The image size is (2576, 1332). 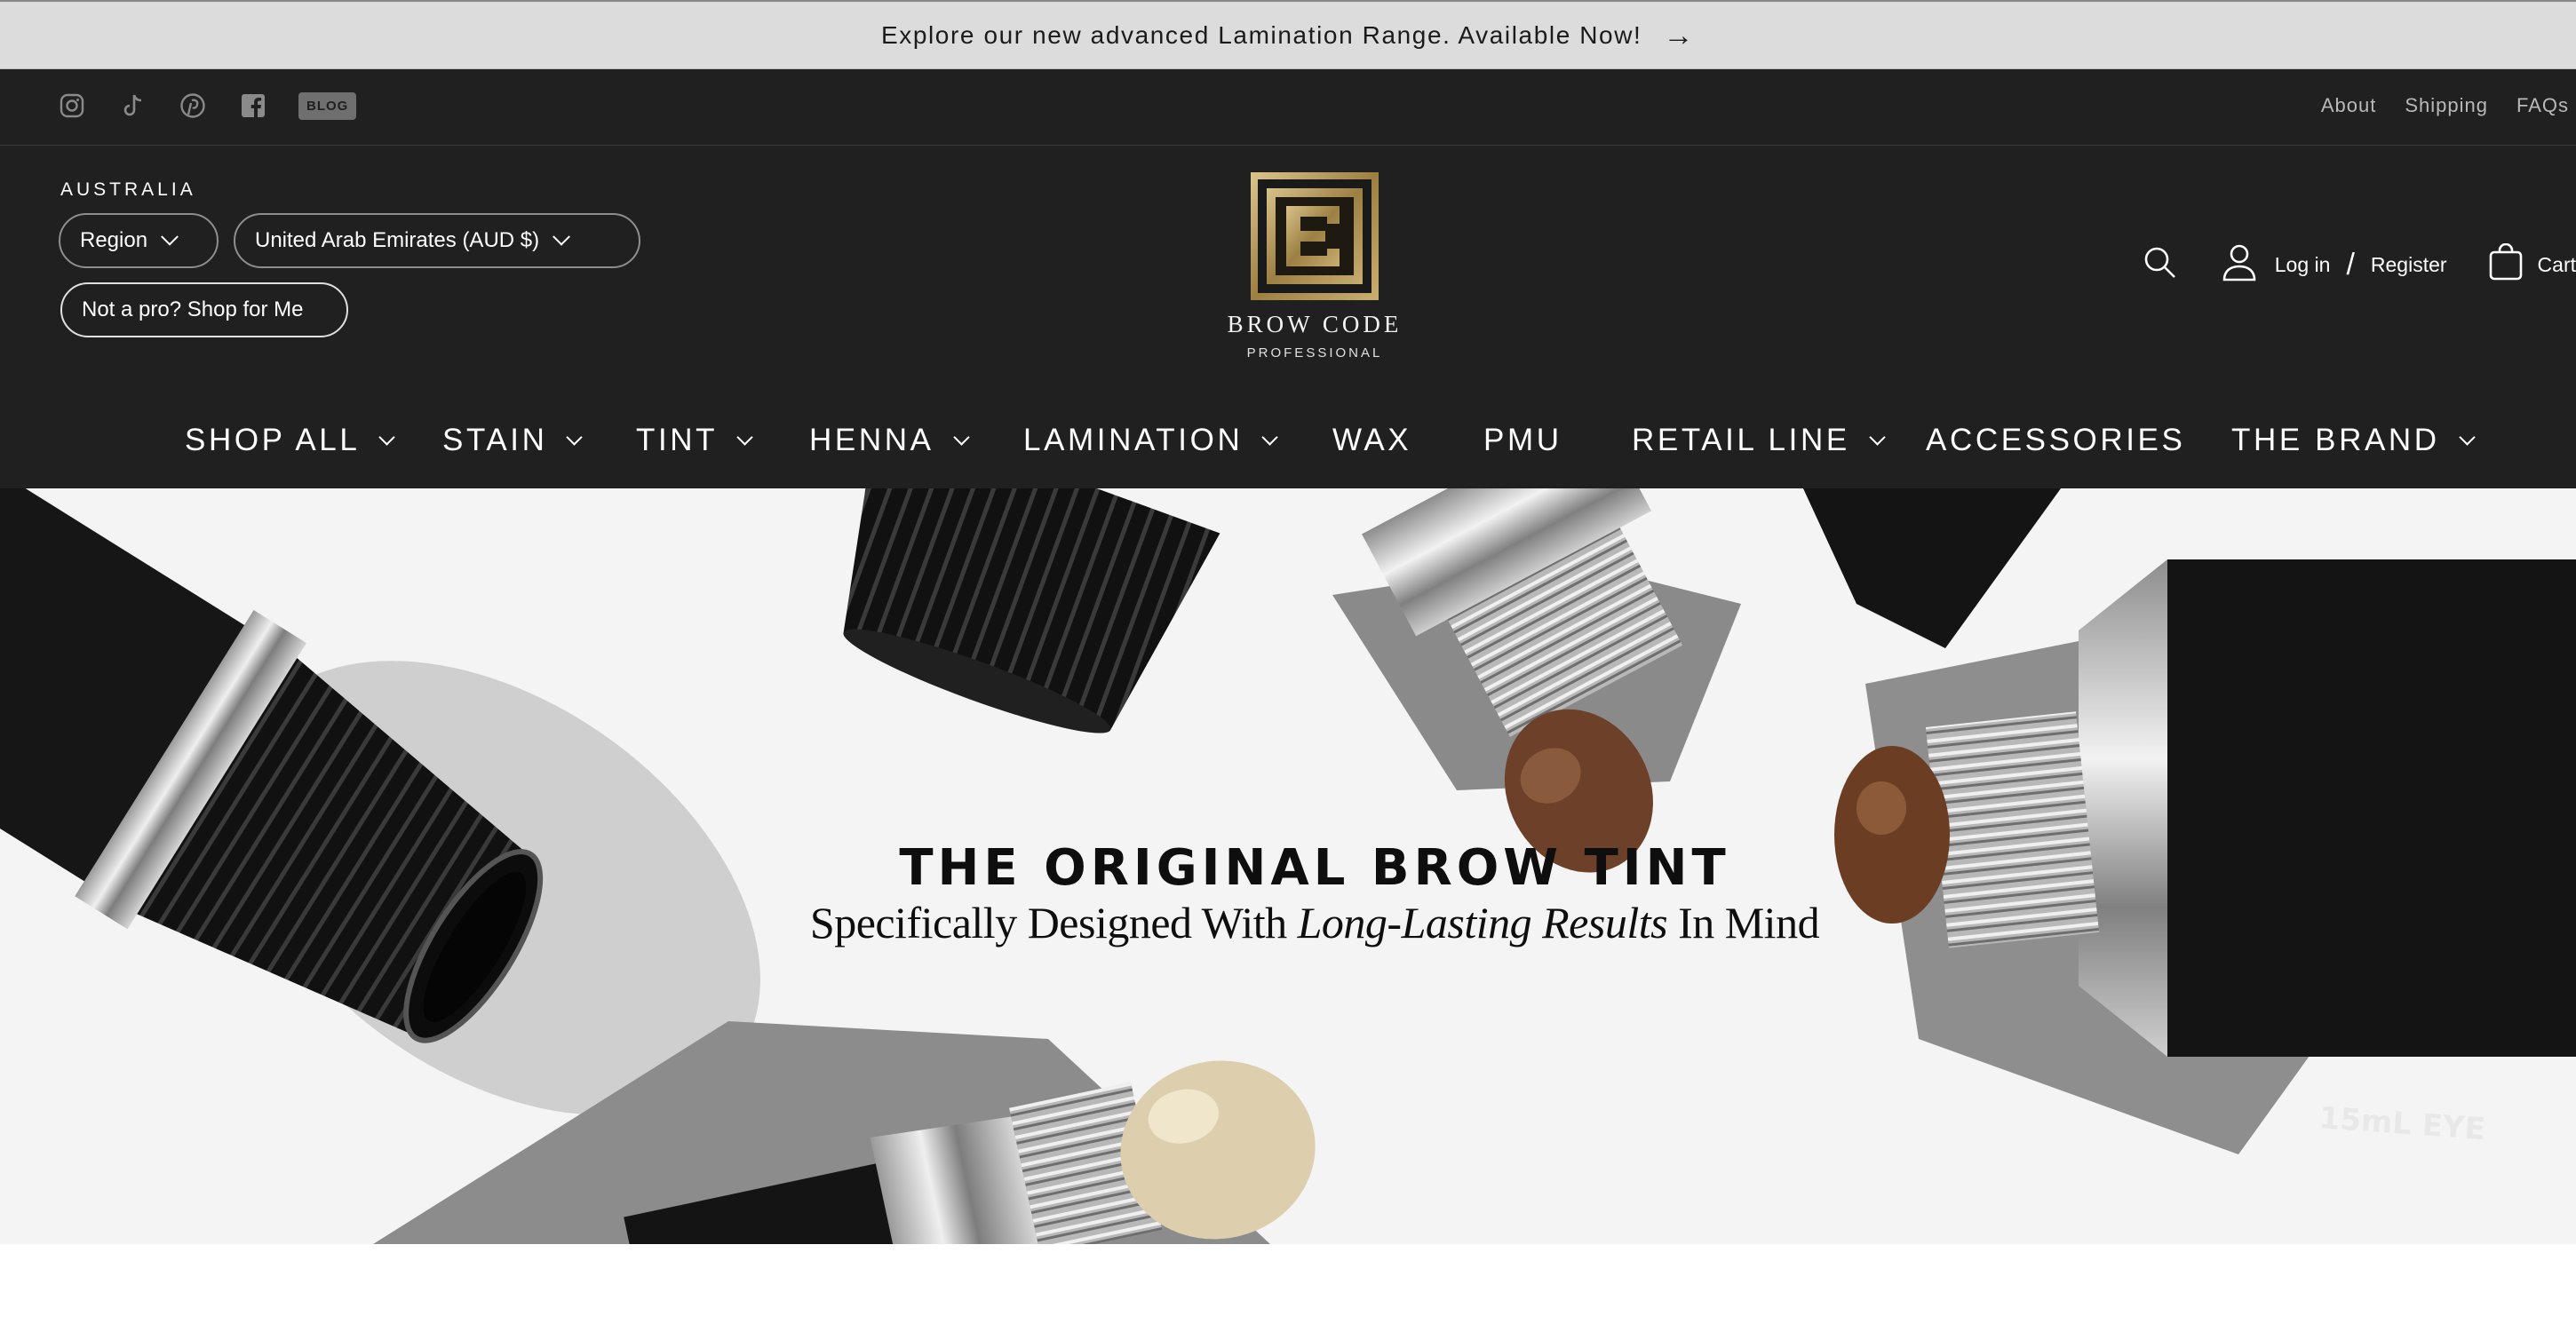 I want to click on account-icon, so click(x=2239, y=264).